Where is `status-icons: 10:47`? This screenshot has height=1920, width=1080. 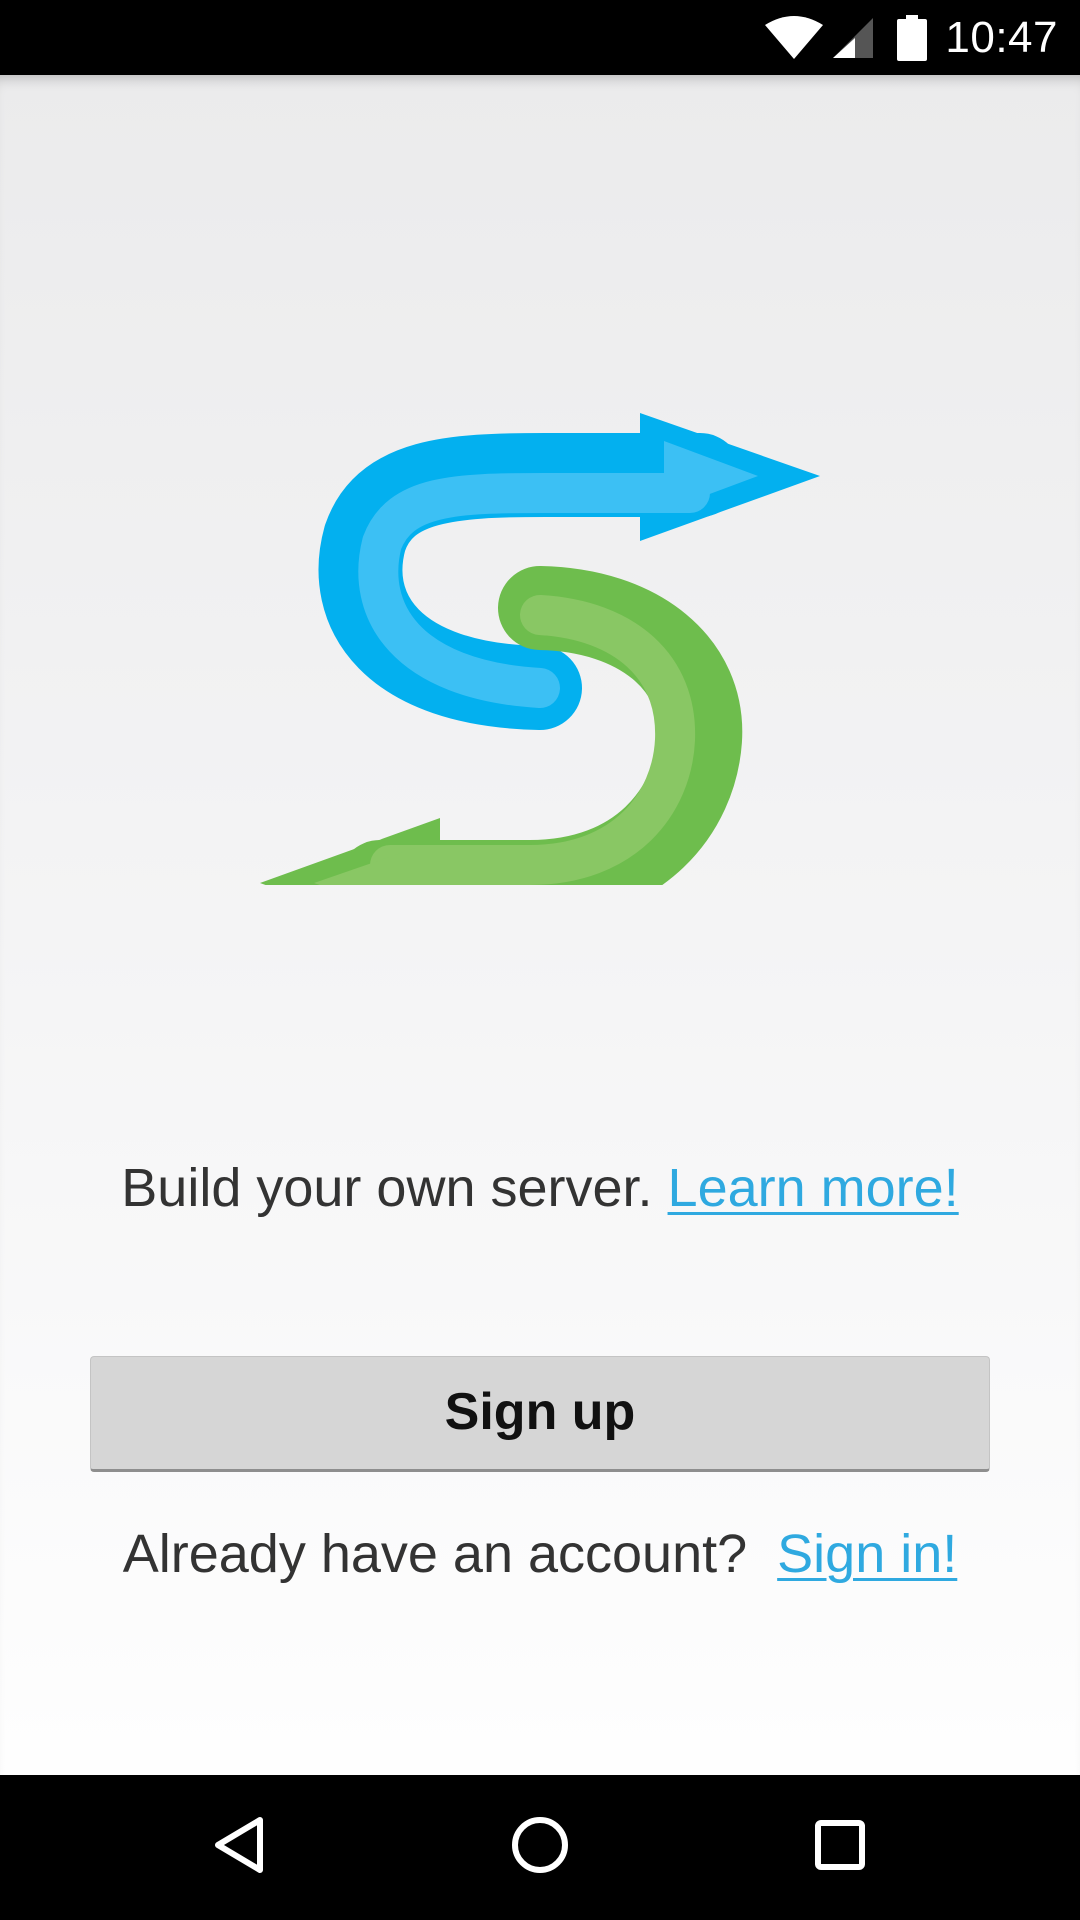
status-icons: 10:47 is located at coordinates (921, 37).